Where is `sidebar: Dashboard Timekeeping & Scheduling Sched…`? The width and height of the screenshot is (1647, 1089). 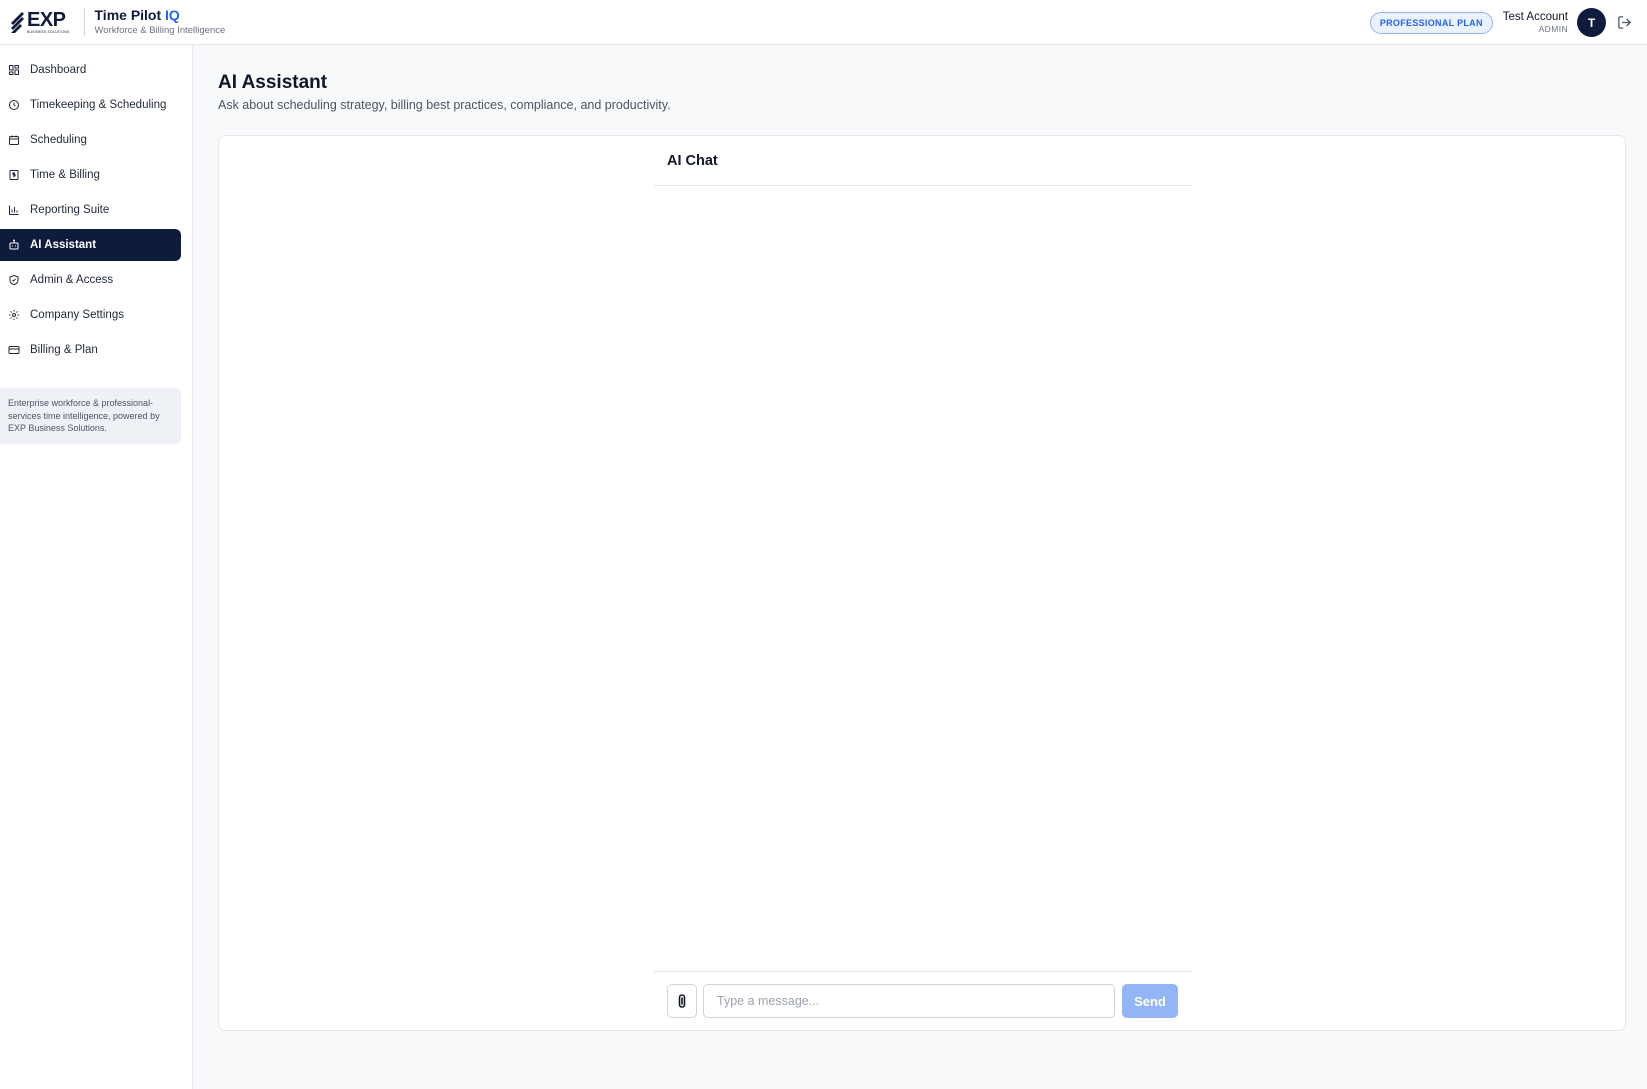
sidebar: Dashboard Timekeeping & Scheduling Sched… is located at coordinates (96, 567).